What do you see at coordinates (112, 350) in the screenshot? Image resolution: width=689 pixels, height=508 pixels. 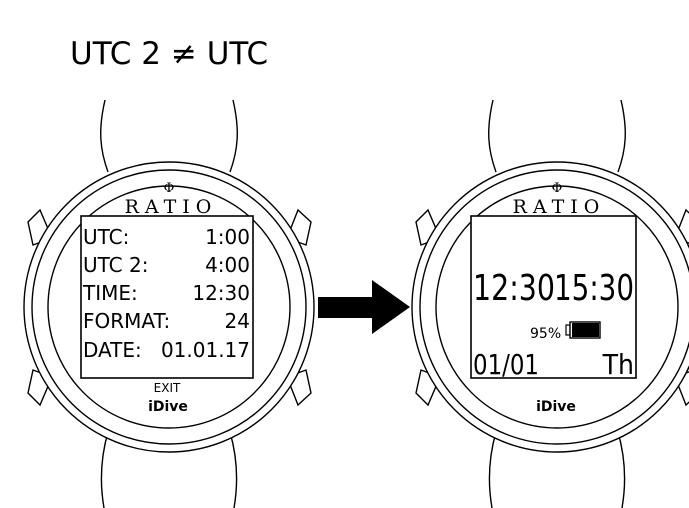 I see `row-date-label: DATE:` at bounding box center [112, 350].